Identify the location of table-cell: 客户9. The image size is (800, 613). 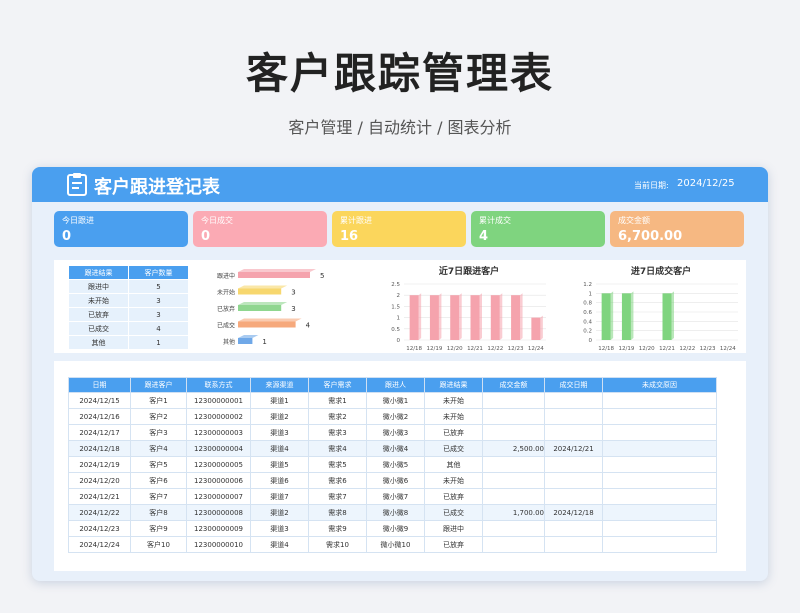
(158, 528).